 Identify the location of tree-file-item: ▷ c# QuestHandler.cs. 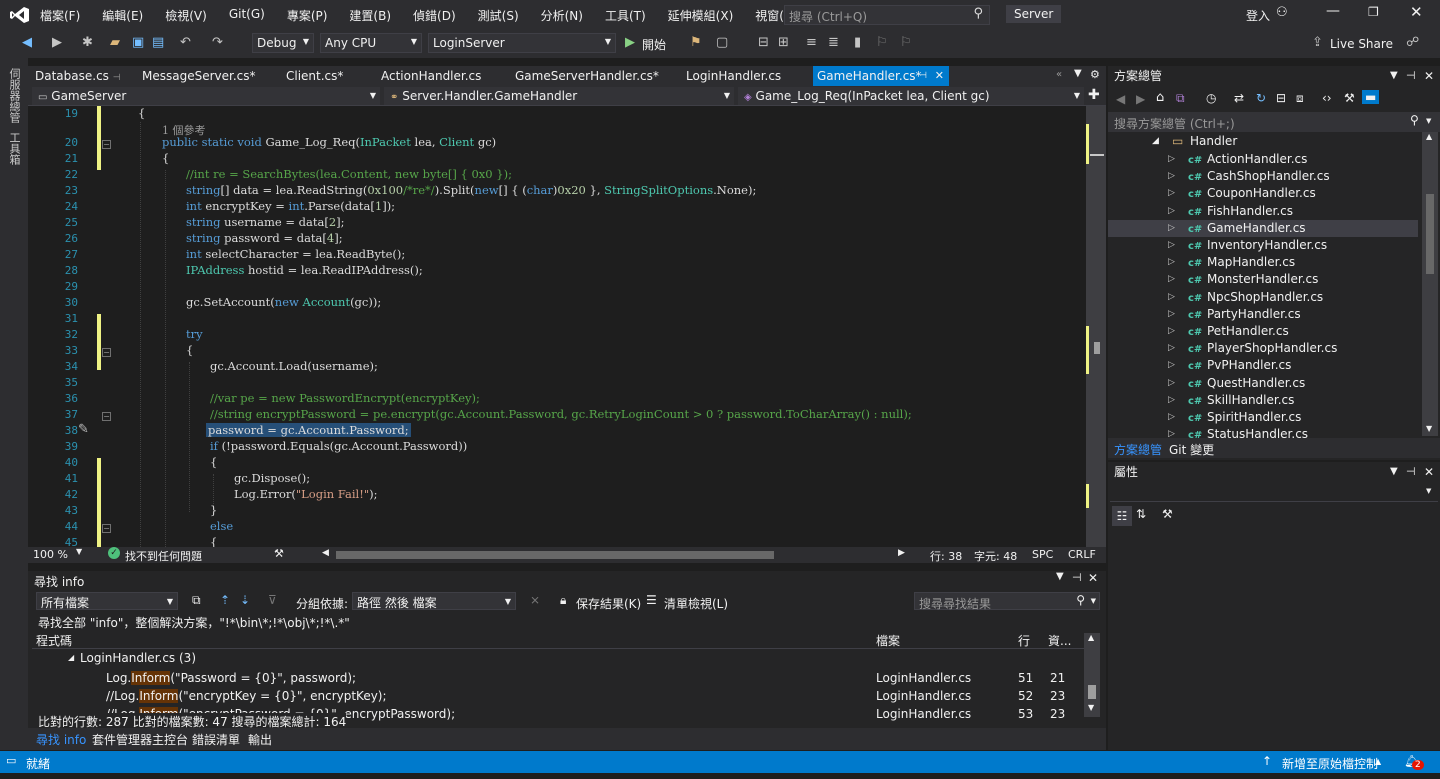
(1263, 383).